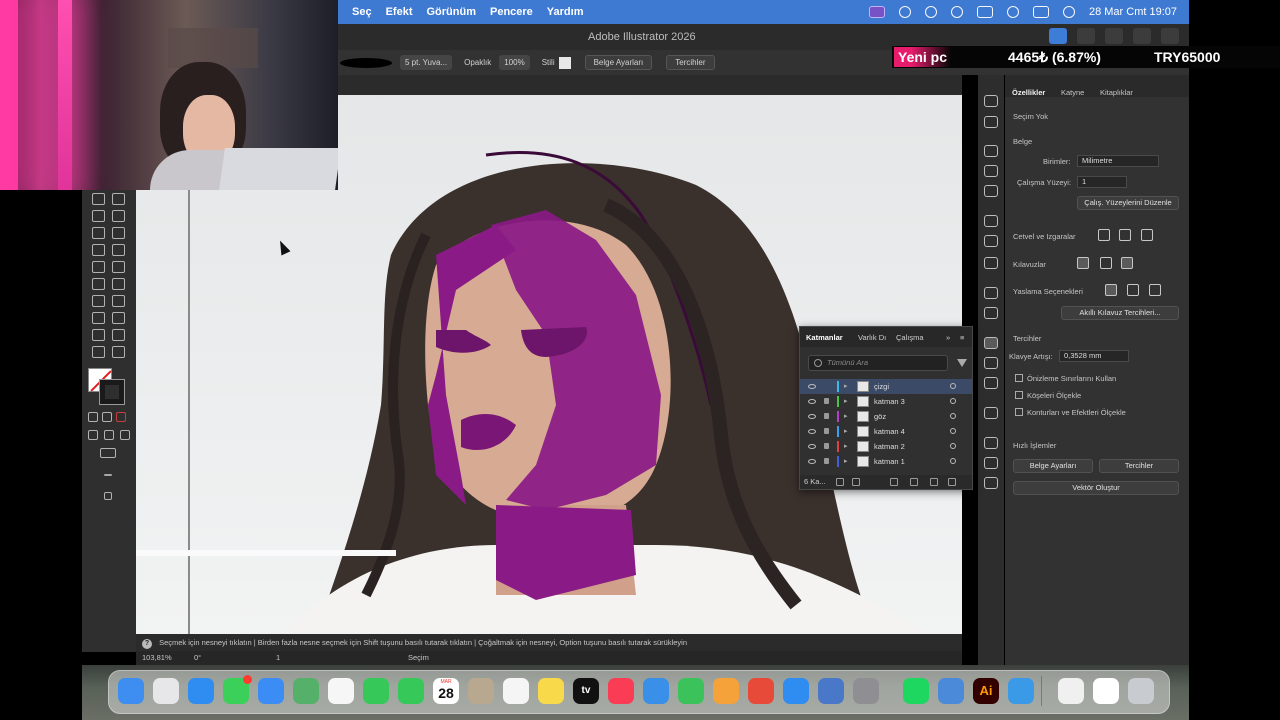  Describe the element at coordinates (108, 475) in the screenshot. I see `edit-toolbar-icon` at that location.